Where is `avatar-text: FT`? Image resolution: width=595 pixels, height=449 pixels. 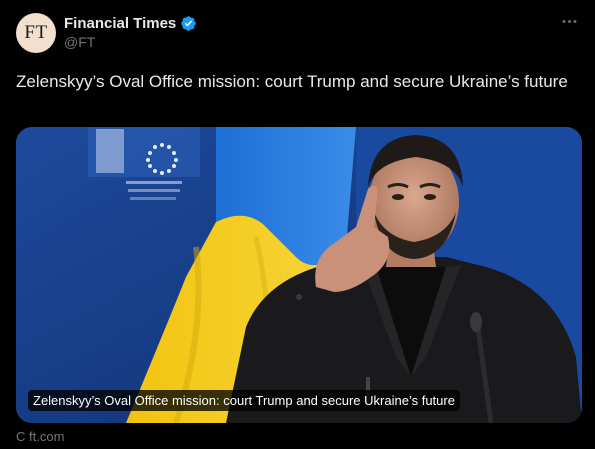 avatar-text: FT is located at coordinates (36, 32).